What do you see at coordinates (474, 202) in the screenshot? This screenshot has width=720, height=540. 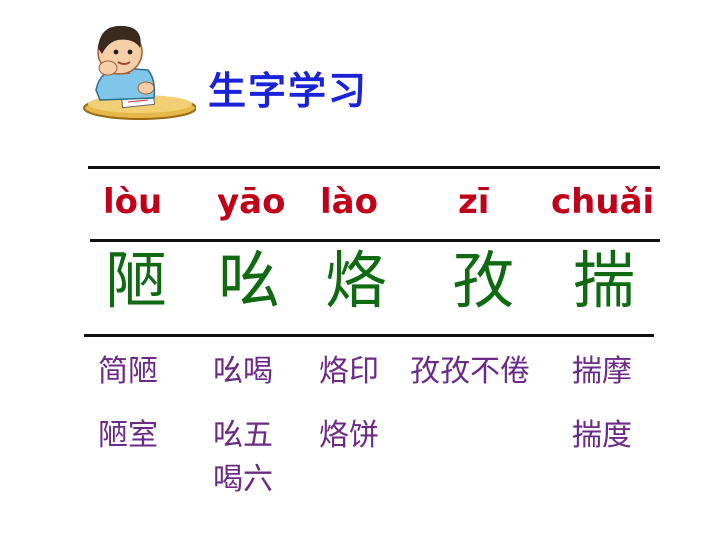 I see `pinyin-zi: zī` at bounding box center [474, 202].